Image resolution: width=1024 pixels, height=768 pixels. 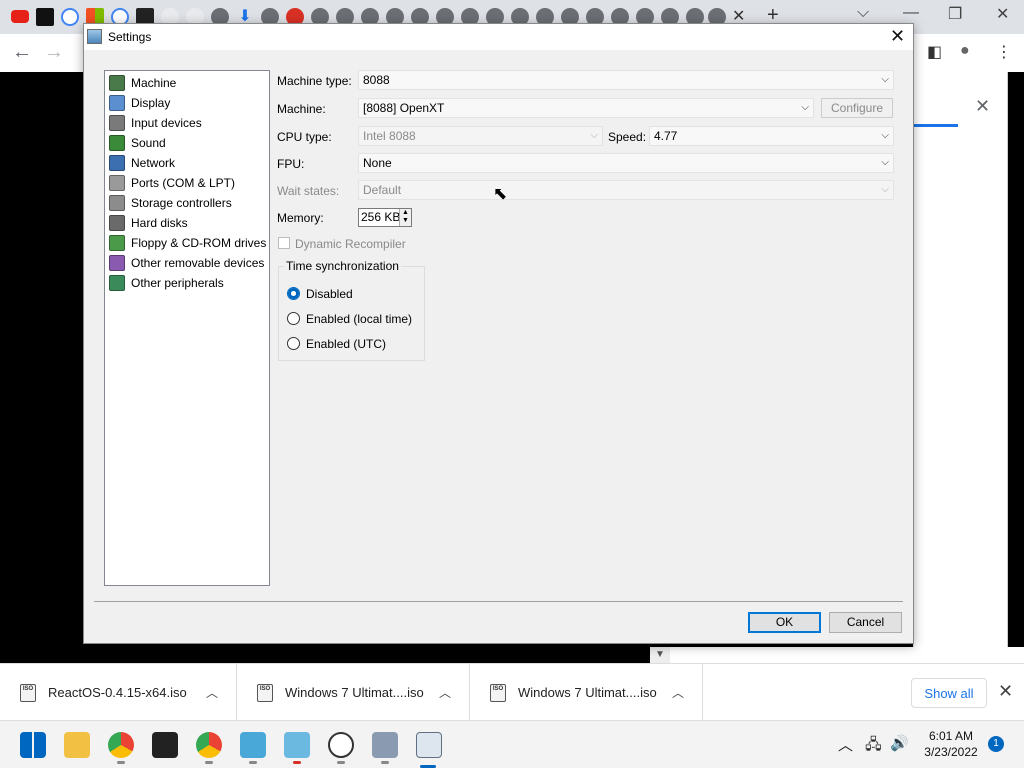 What do you see at coordinates (117, 223) in the screenshot?
I see `hard-disk-icon` at bounding box center [117, 223].